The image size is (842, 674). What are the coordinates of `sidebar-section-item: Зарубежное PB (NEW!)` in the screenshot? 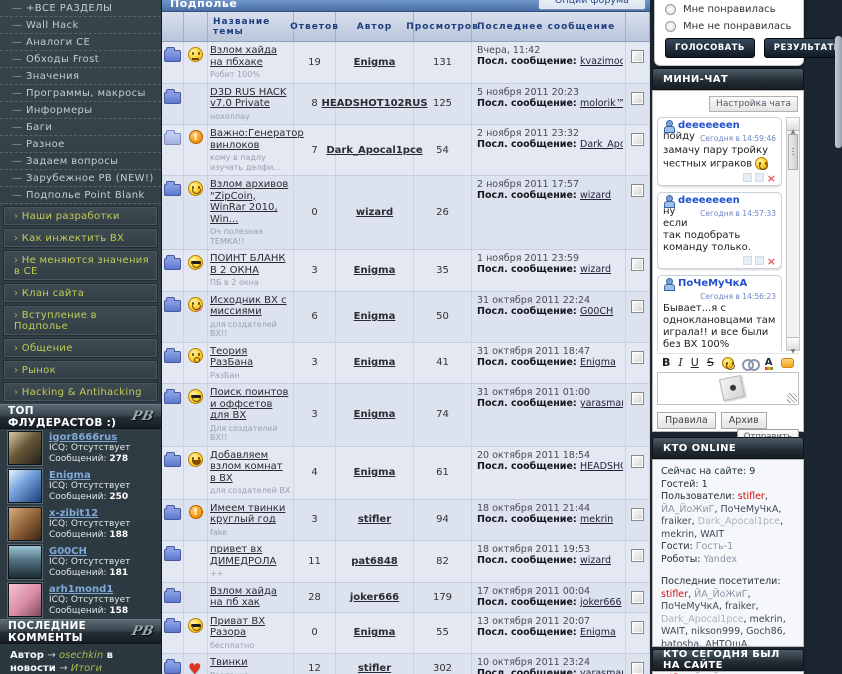 It's located at (80, 178).